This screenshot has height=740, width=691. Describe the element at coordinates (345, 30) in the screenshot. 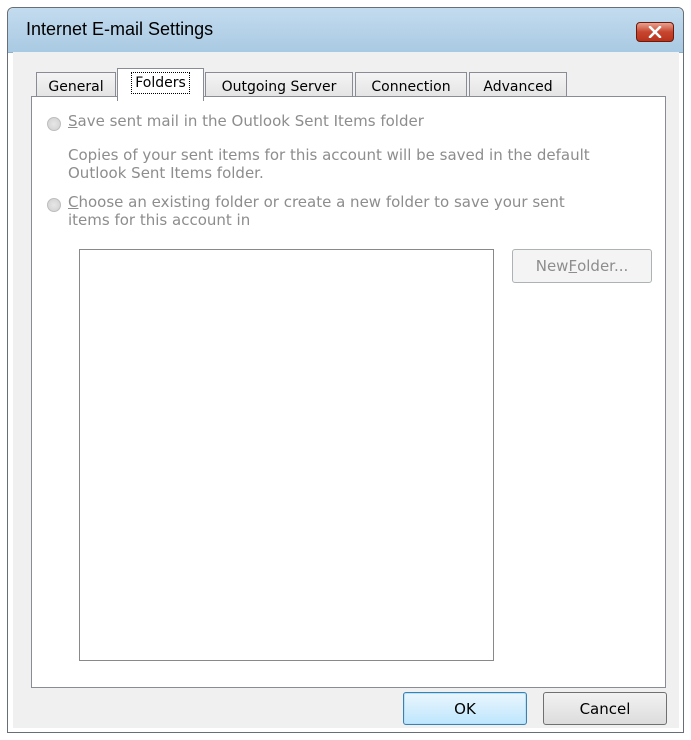

I see `title-bar: Internet E-mail Settings` at that location.